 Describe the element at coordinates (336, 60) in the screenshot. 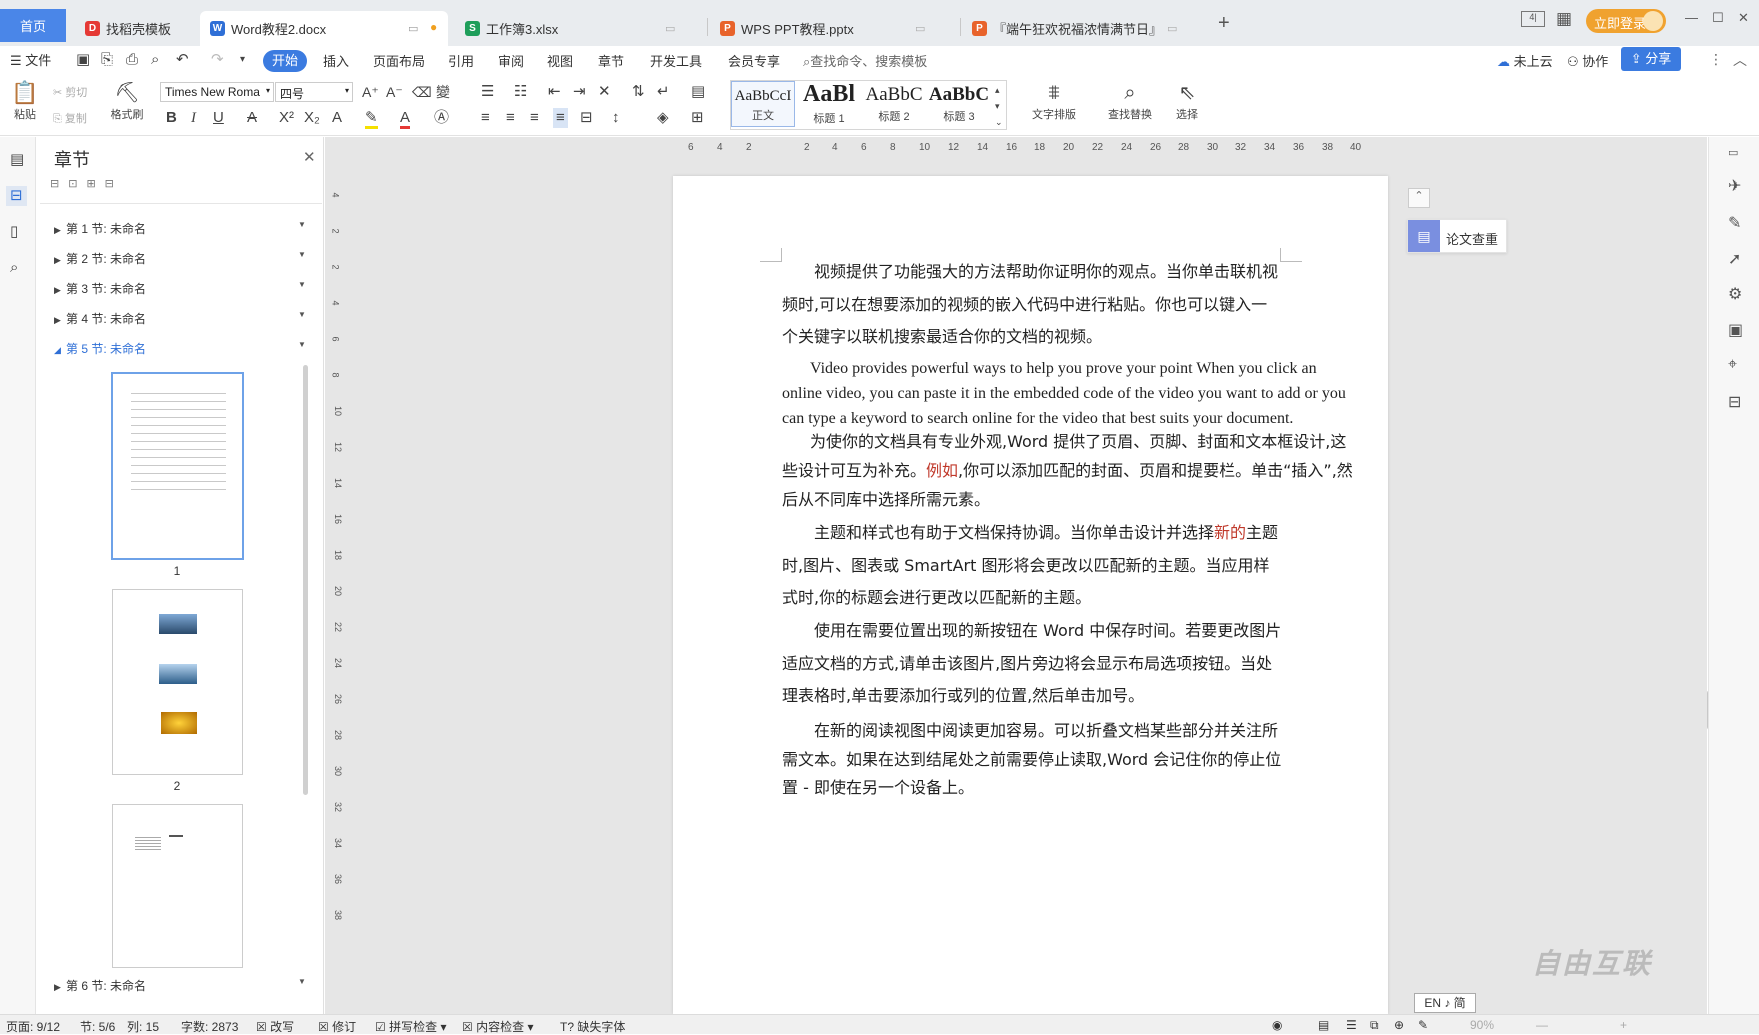

I see `menu-insert: 插入` at that location.